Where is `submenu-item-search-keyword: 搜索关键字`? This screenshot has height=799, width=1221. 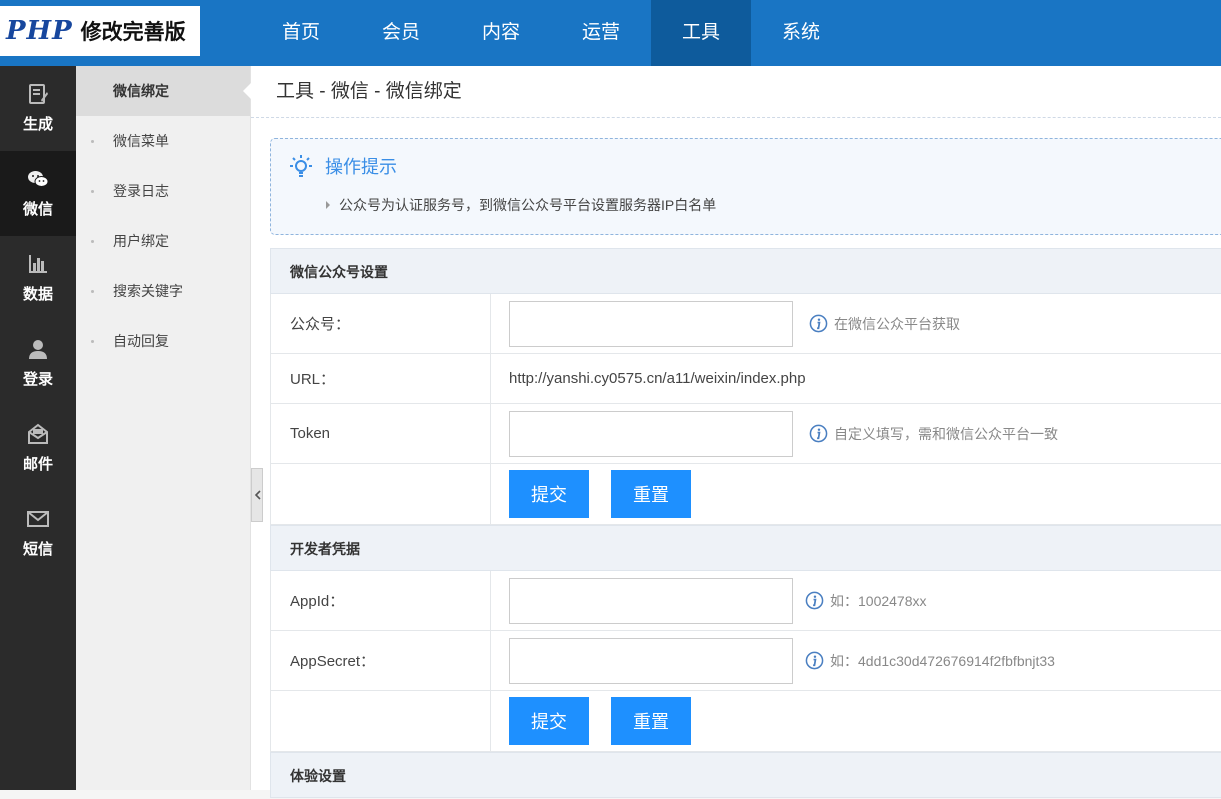
submenu-item-search-keyword: 搜索关键字 is located at coordinates (163, 291).